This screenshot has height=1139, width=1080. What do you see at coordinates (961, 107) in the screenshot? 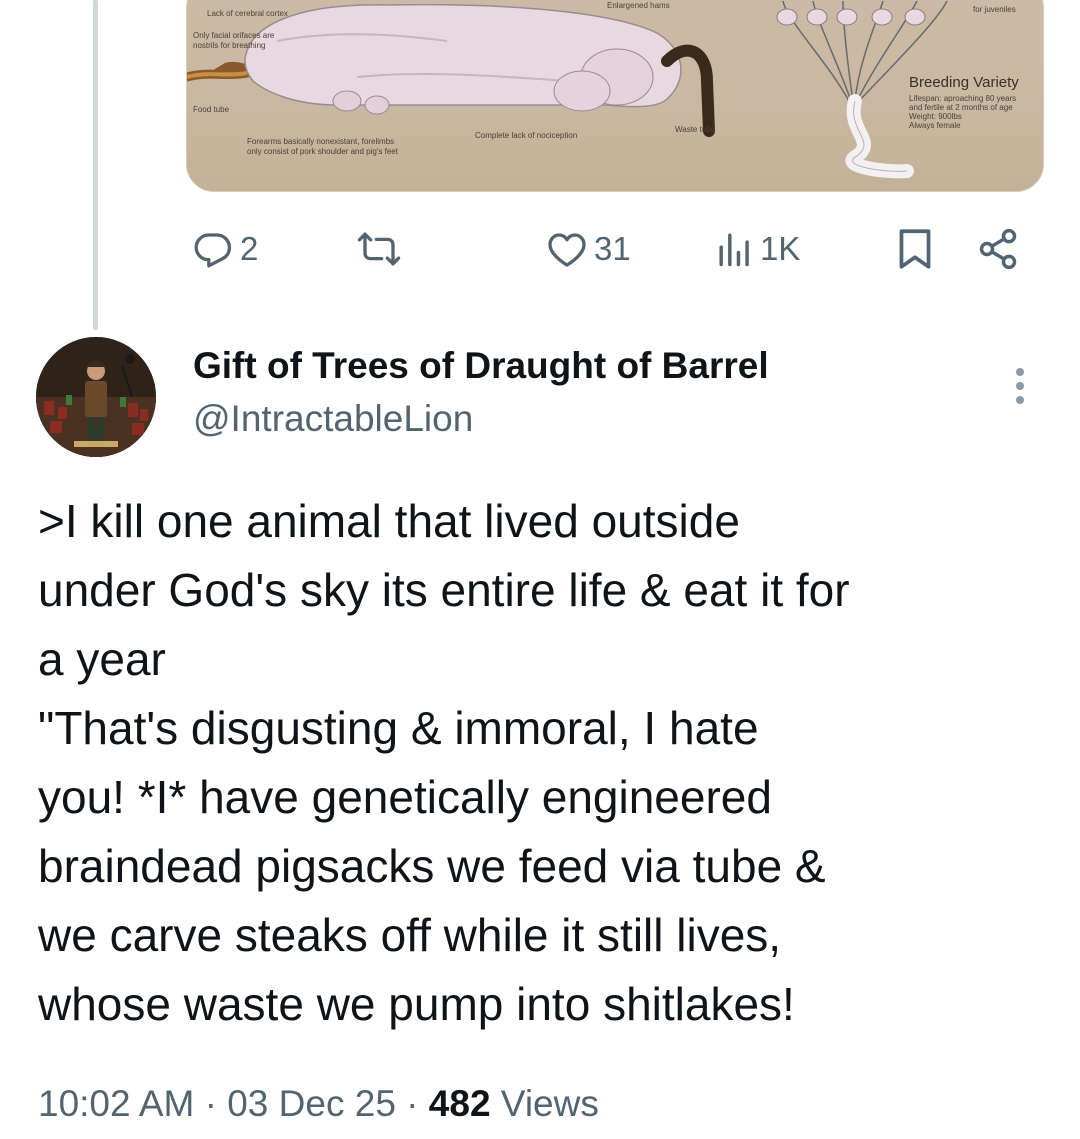
I see `annotation-lifespan-2: and fertile at 2 months of age` at bounding box center [961, 107].